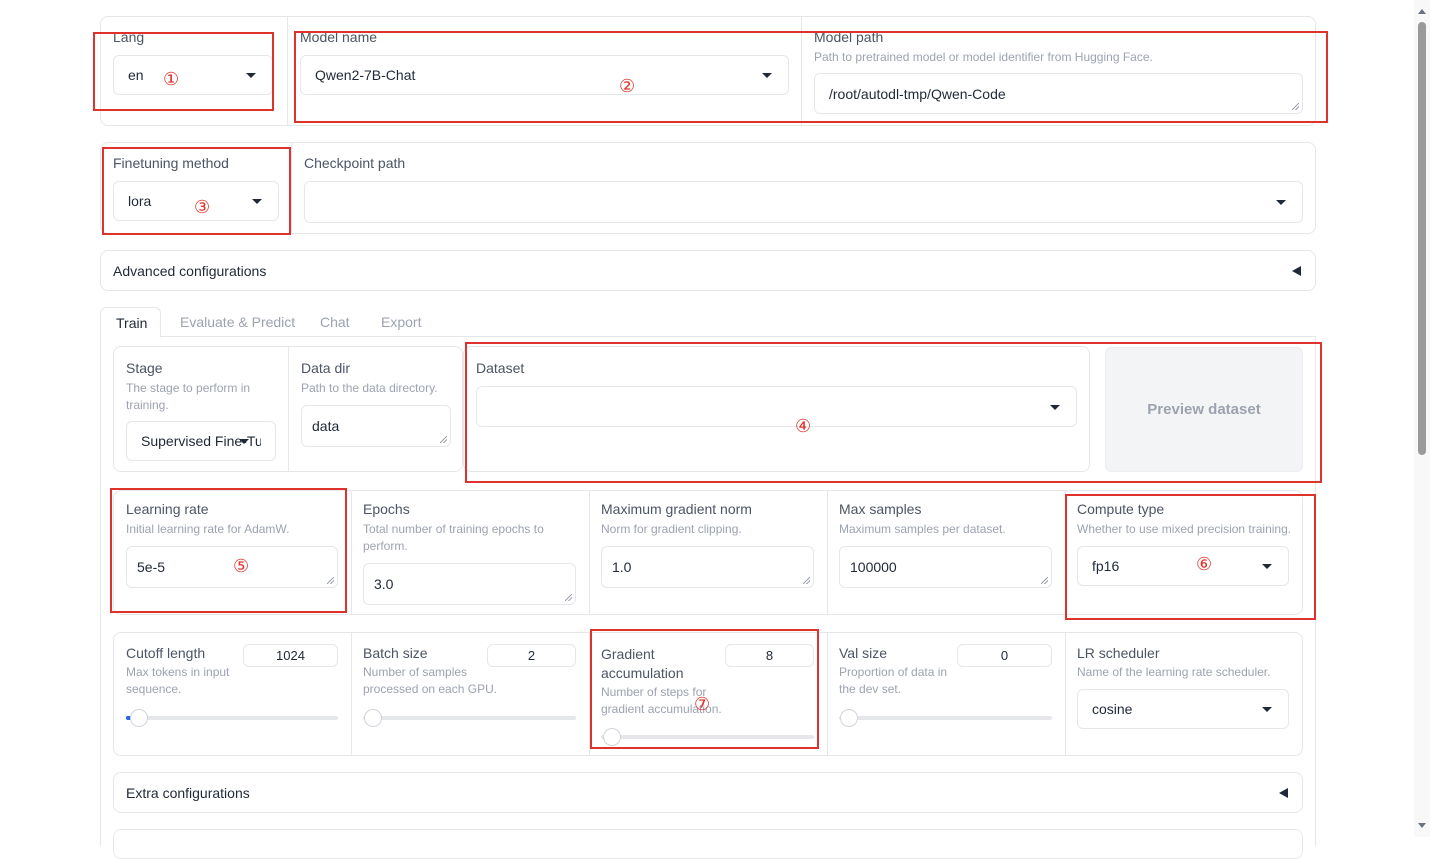 The width and height of the screenshot is (1430, 859). What do you see at coordinates (376, 426) in the screenshot?
I see `data-dir-input: data` at bounding box center [376, 426].